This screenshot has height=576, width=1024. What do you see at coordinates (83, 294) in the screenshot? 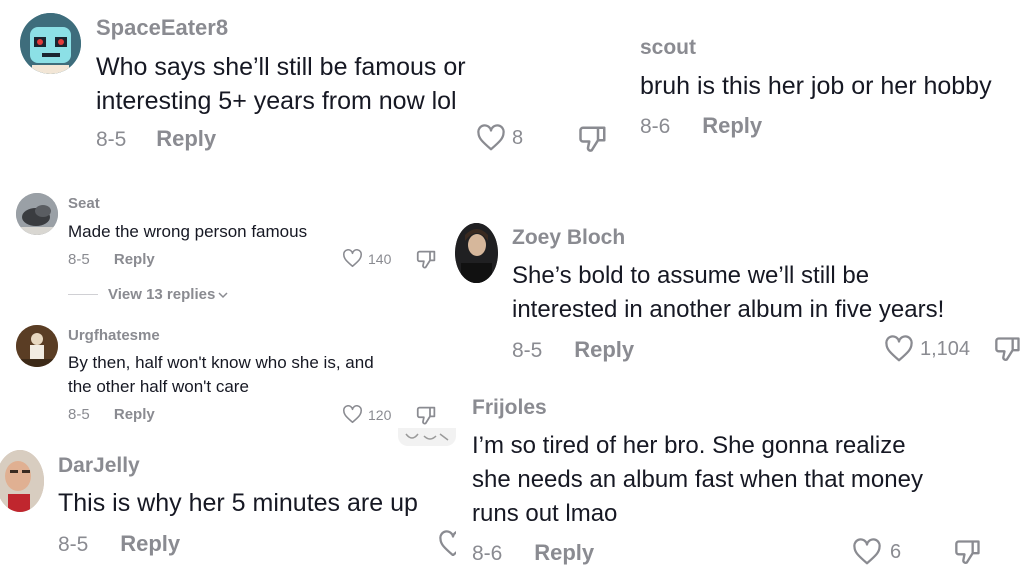
I see `divider` at bounding box center [83, 294].